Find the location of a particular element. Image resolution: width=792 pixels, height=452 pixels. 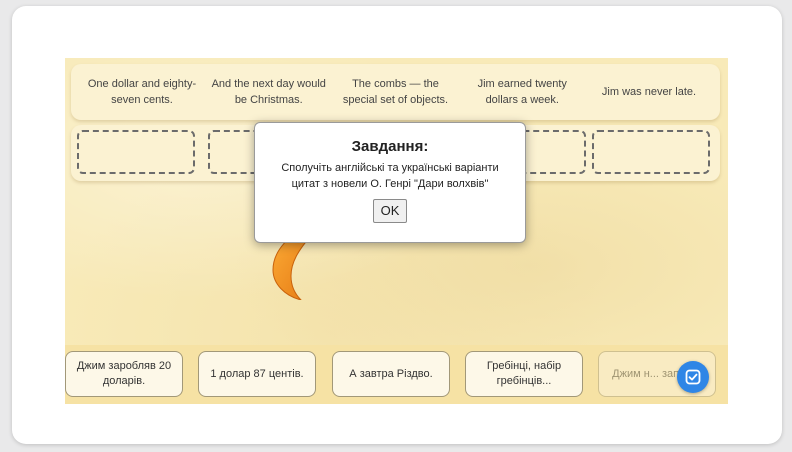

dialog-title: Завдання: is located at coordinates (390, 146).